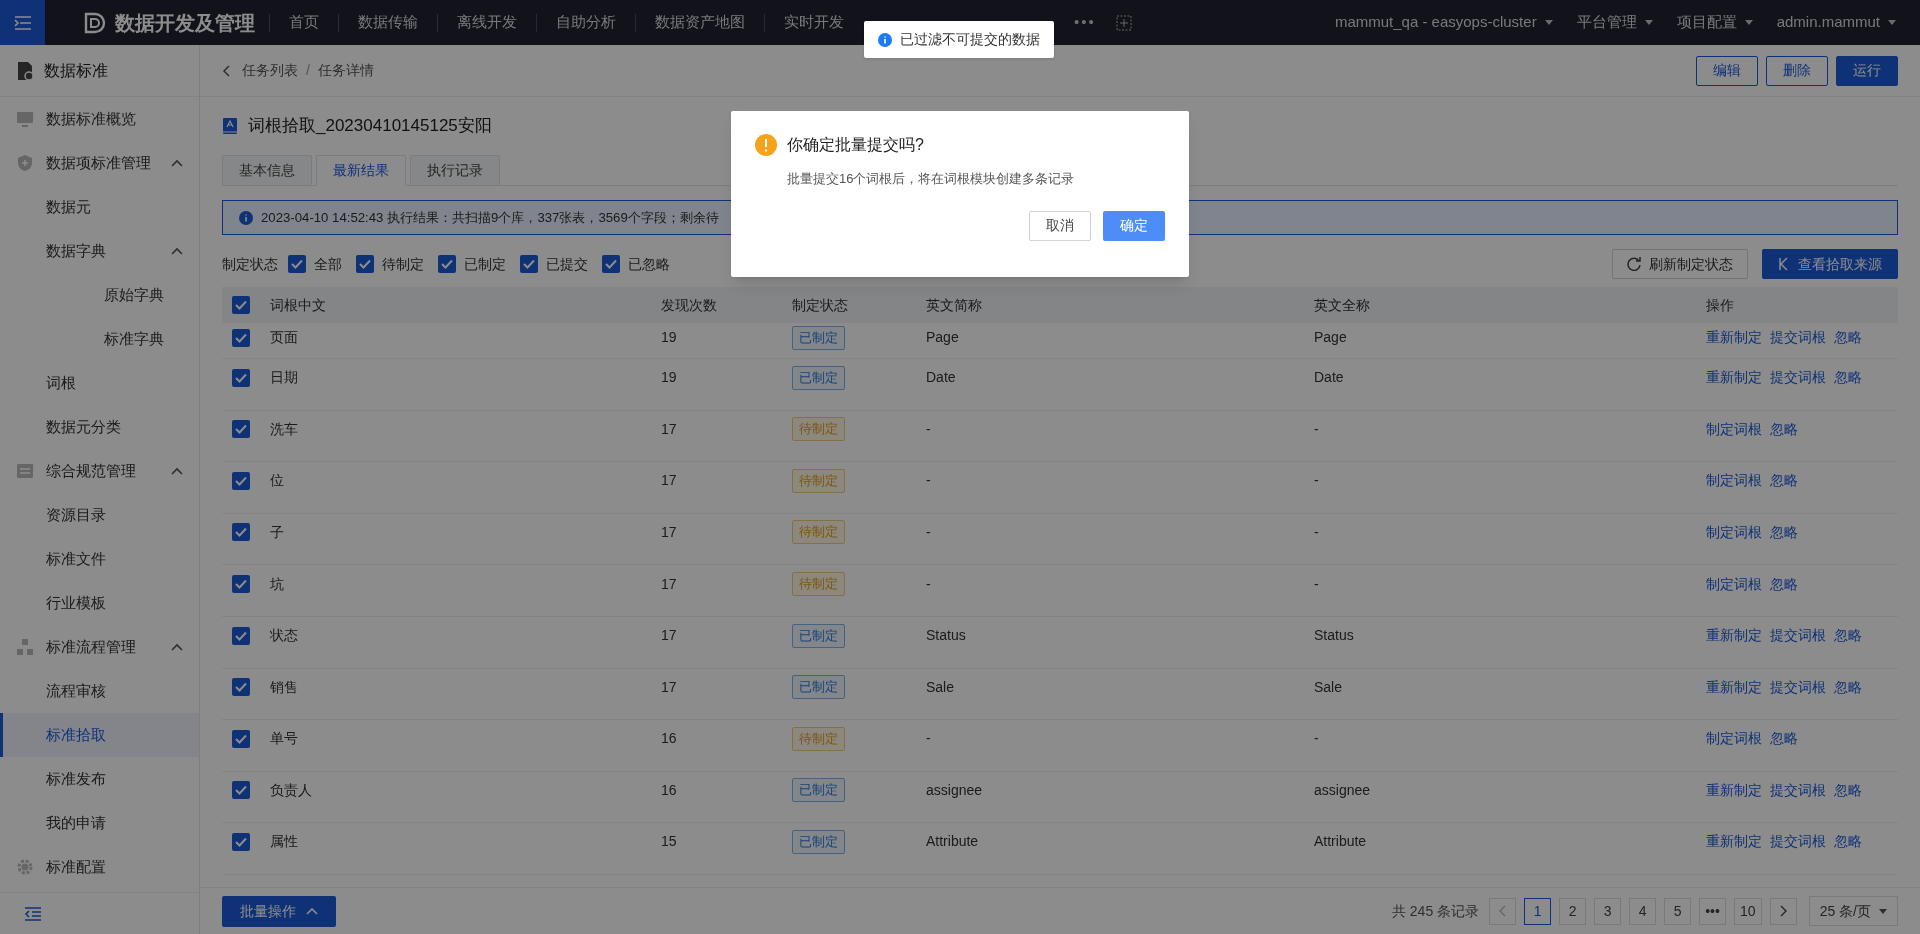 The width and height of the screenshot is (1920, 934). Describe the element at coordinates (361, 170) in the screenshot. I see `tab: 最新结果` at that location.